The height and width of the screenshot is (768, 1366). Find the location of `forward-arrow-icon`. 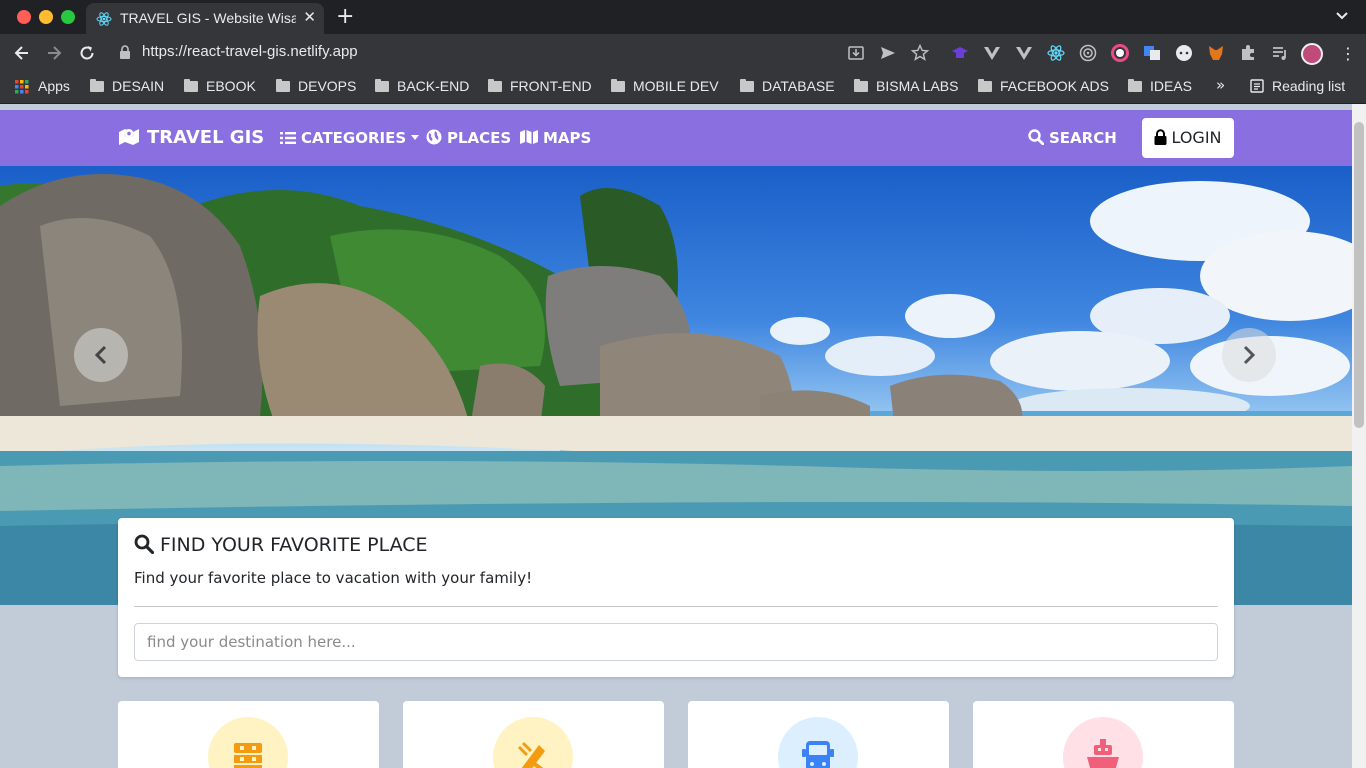

forward-arrow-icon is located at coordinates (54, 53).